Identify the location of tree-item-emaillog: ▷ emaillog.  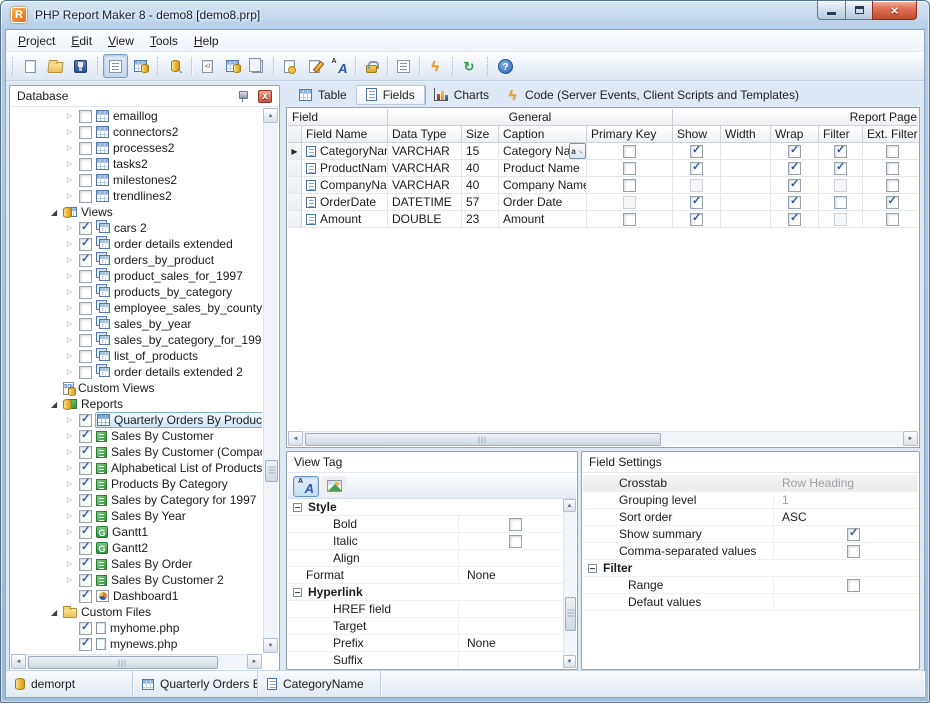
(136, 116).